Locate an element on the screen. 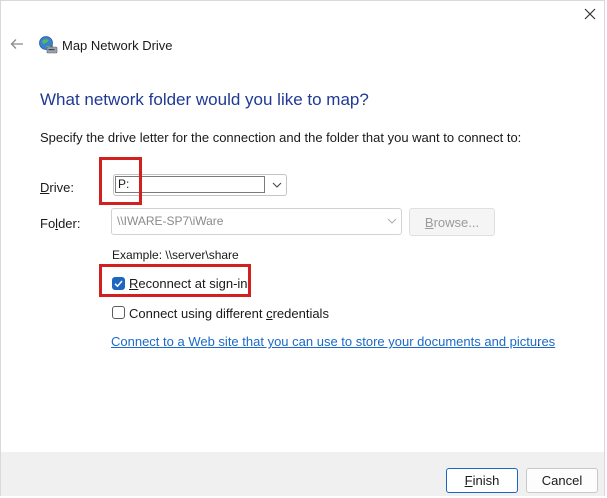  folder-value: \\IWARE-SP7\iWare is located at coordinates (170, 221).